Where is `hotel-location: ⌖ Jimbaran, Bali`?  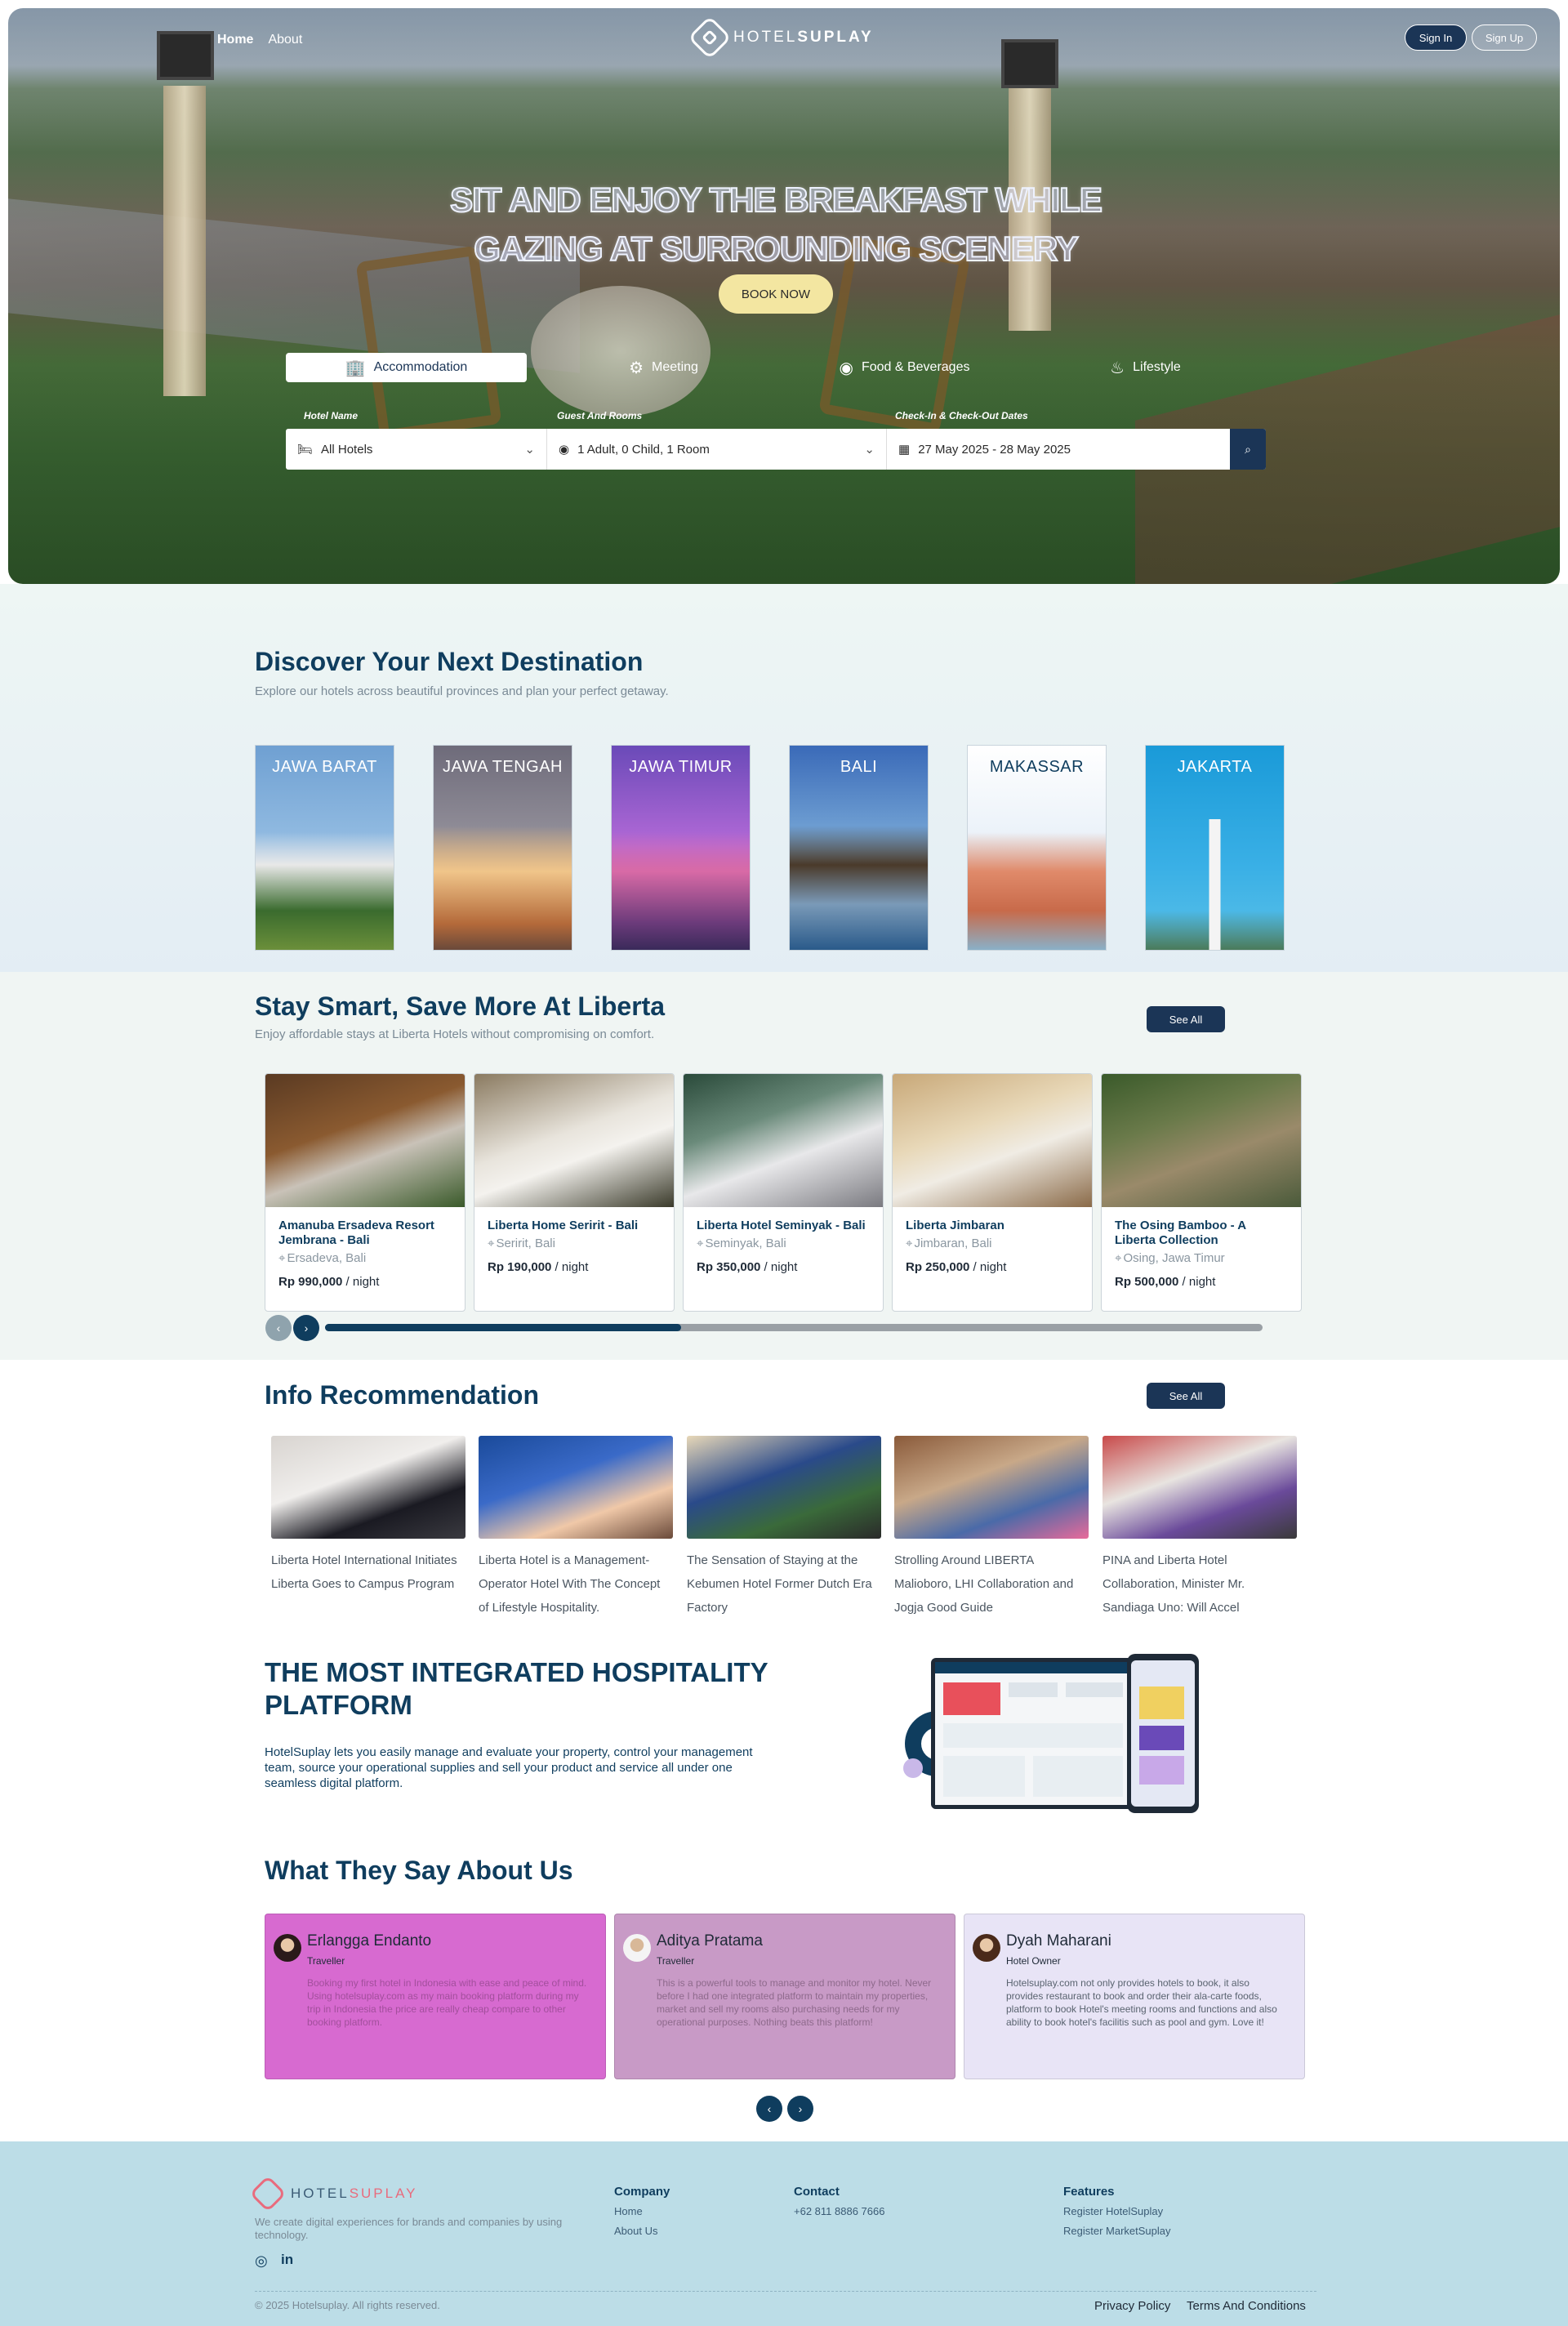 hotel-location: ⌖ Jimbaran, Bali is located at coordinates (949, 1243).